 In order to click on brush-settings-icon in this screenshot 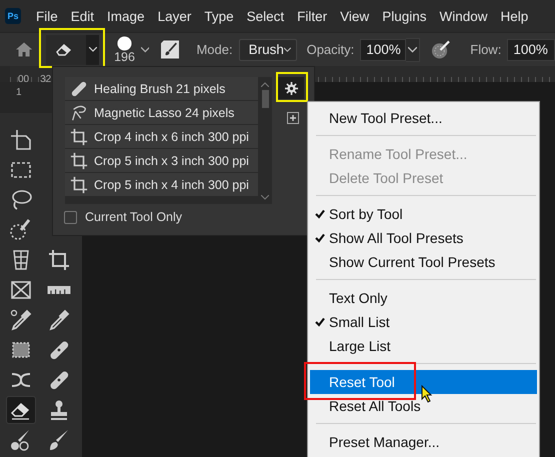, I will do `click(170, 49)`.